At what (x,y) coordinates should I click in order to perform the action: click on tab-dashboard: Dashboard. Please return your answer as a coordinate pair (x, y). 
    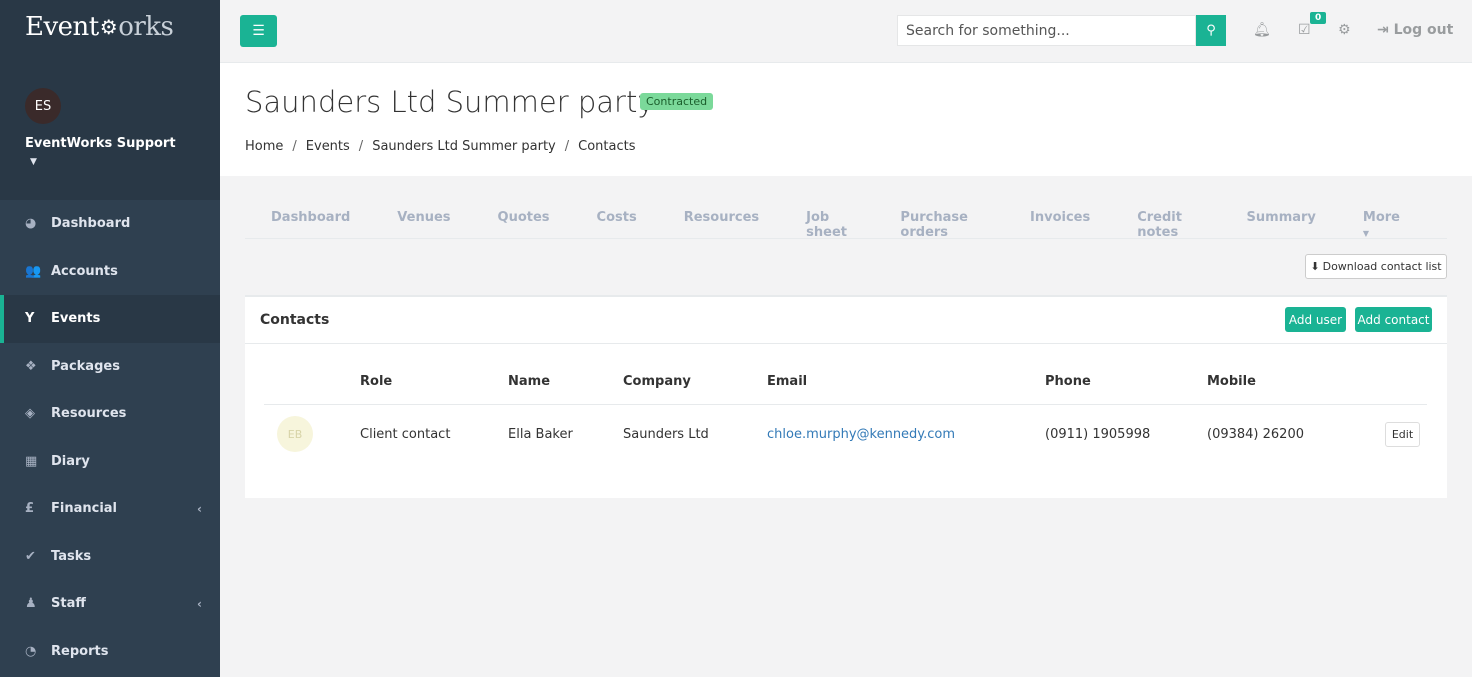
    Looking at the image, I should click on (310, 218).